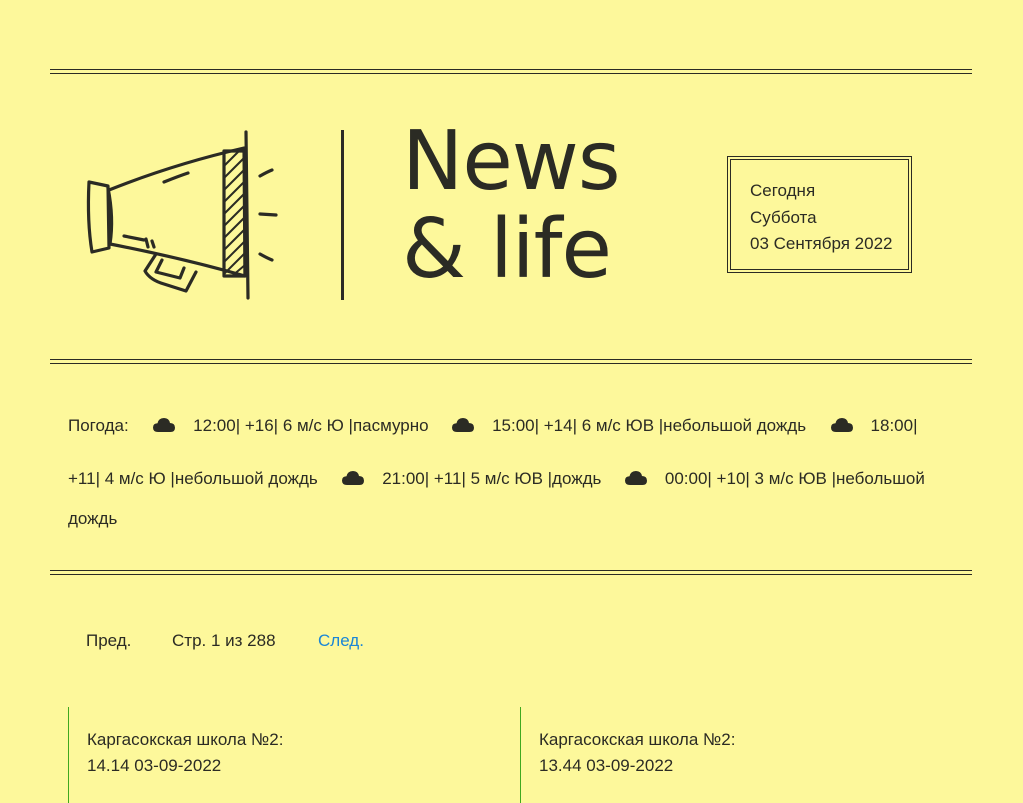 The width and height of the screenshot is (1023, 803). Describe the element at coordinates (108, 641) in the screenshot. I see `prev-page-button: Пред.` at that location.